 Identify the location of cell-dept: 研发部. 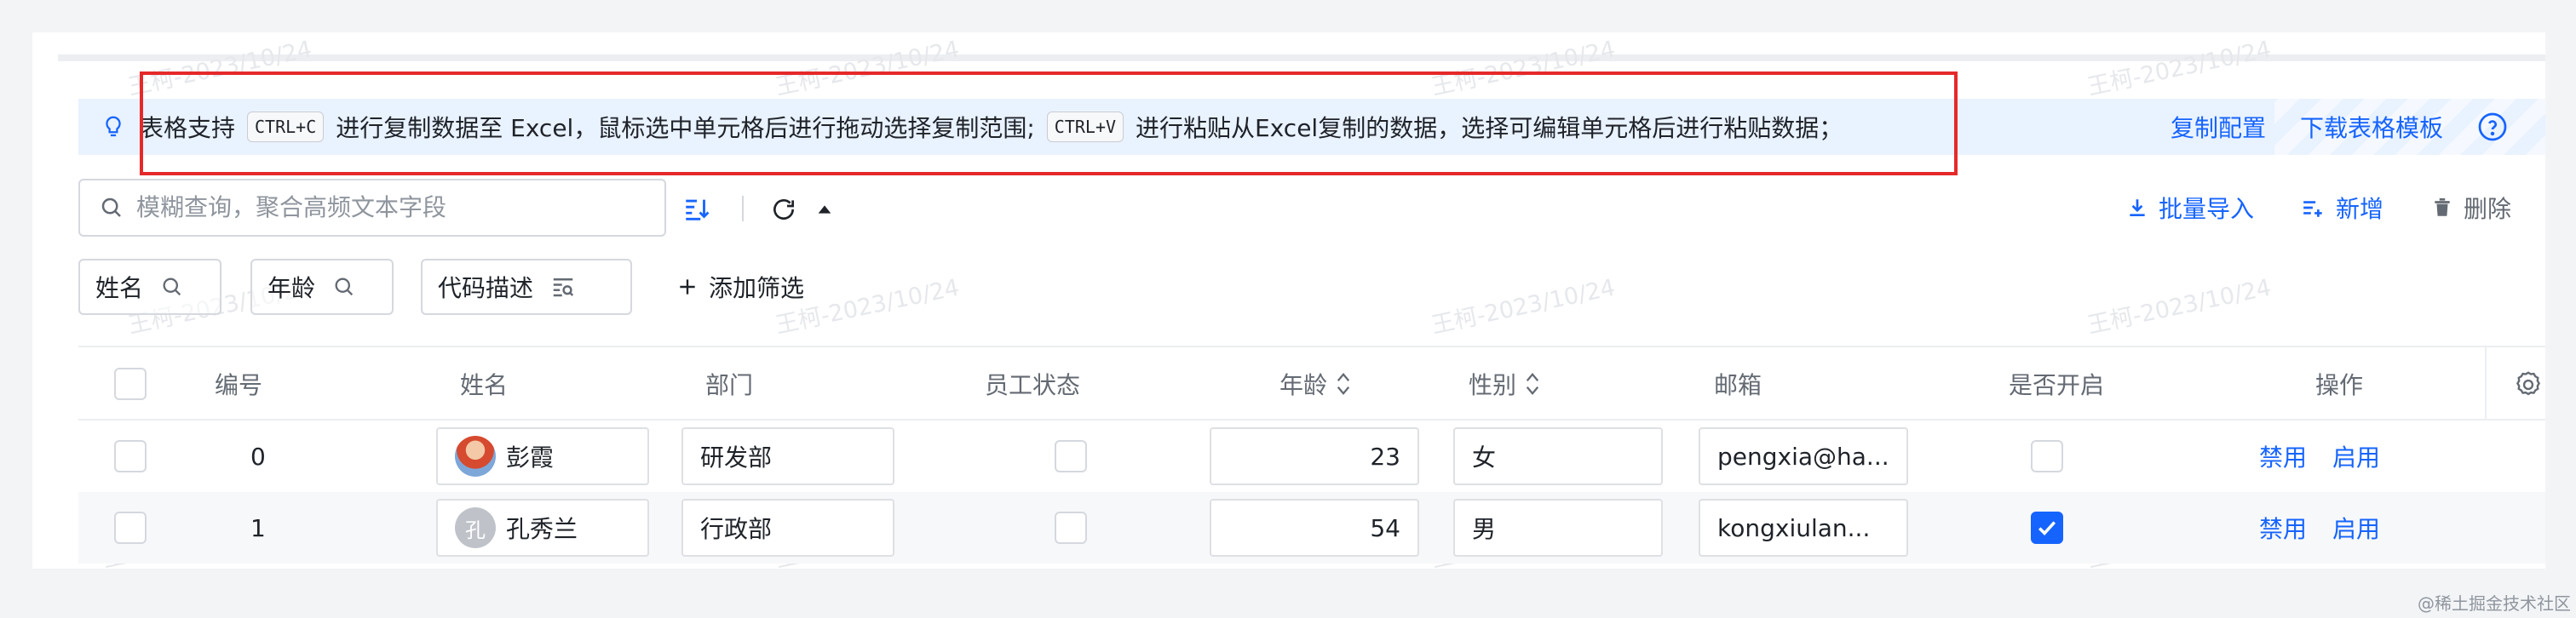
(788, 456).